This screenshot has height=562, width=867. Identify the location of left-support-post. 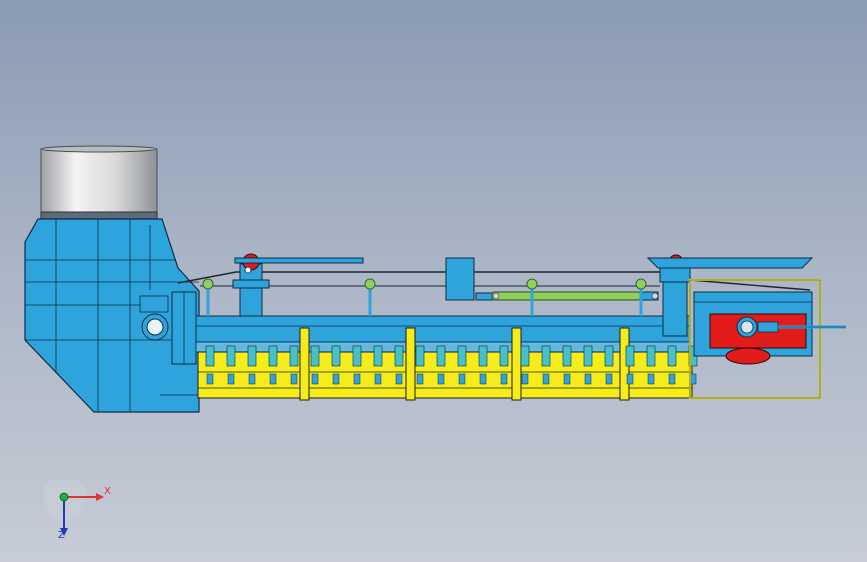
(298, 285).